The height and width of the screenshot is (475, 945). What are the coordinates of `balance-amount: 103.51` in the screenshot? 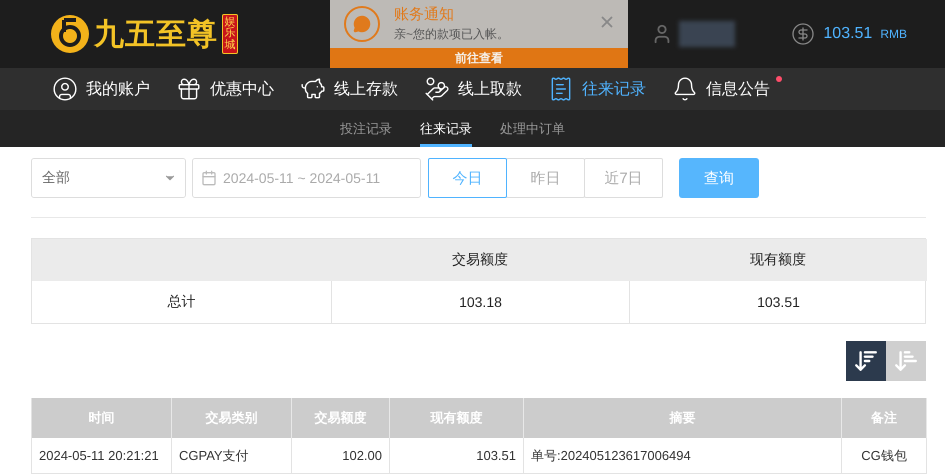 It's located at (847, 34).